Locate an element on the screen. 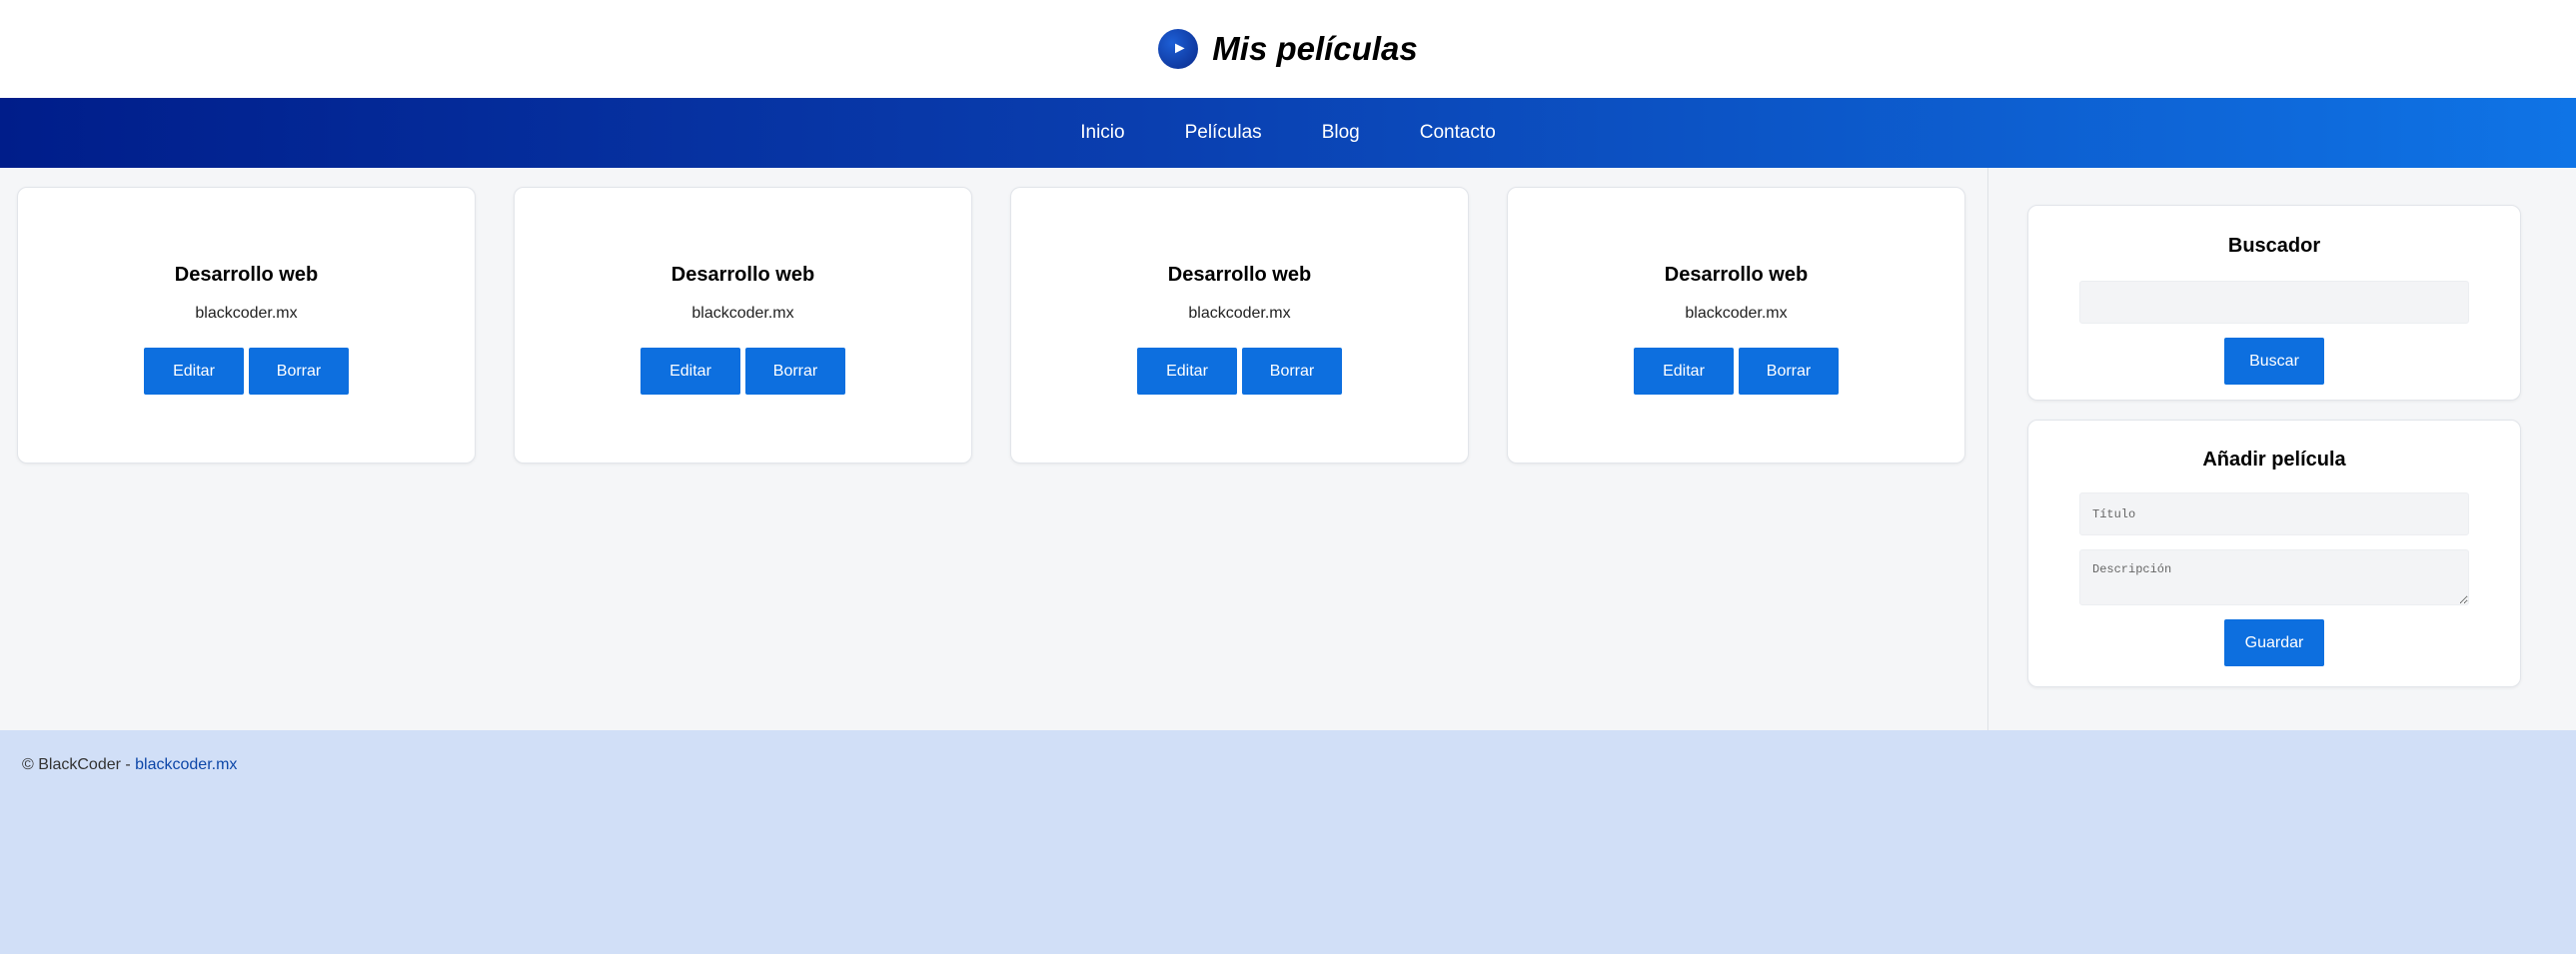  site-title: Mis películas is located at coordinates (1315, 48).